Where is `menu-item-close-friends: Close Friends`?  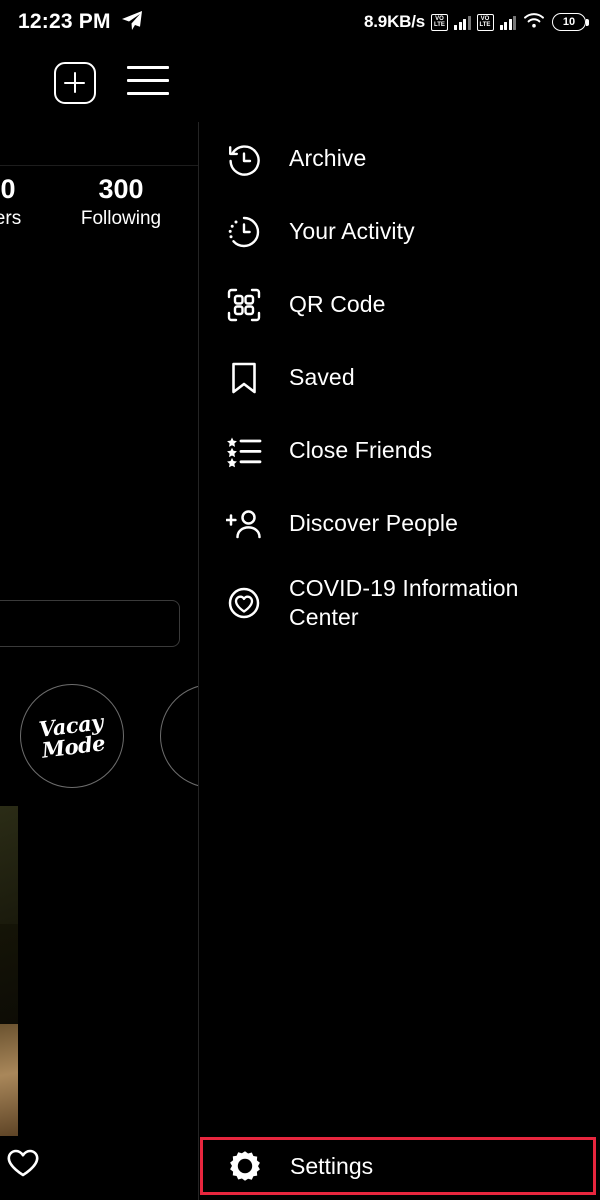 menu-item-close-friends: Close Friends is located at coordinates (399, 450).